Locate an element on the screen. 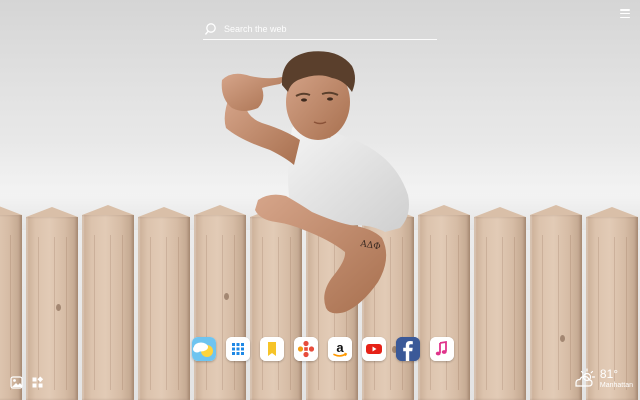  amazon-icon: a is located at coordinates (340, 349).